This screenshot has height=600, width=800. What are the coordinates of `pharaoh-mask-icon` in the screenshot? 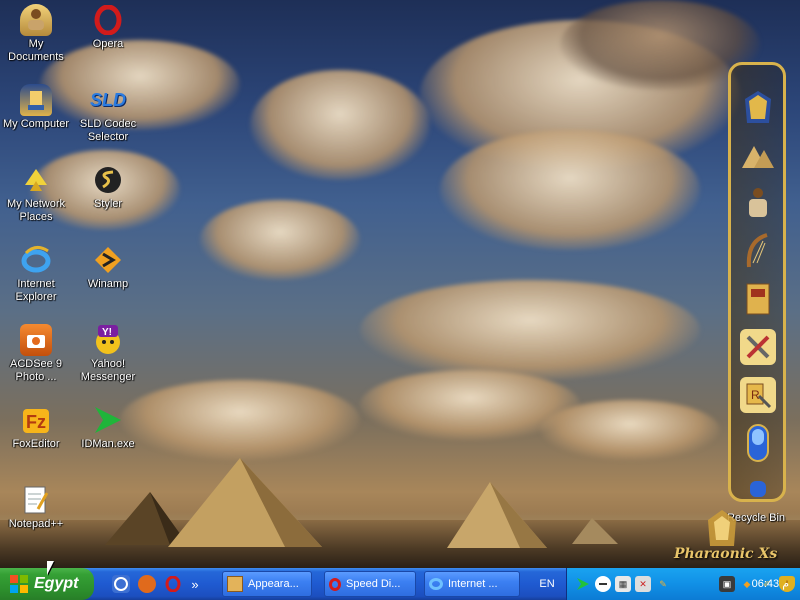 It's located at (758, 107).